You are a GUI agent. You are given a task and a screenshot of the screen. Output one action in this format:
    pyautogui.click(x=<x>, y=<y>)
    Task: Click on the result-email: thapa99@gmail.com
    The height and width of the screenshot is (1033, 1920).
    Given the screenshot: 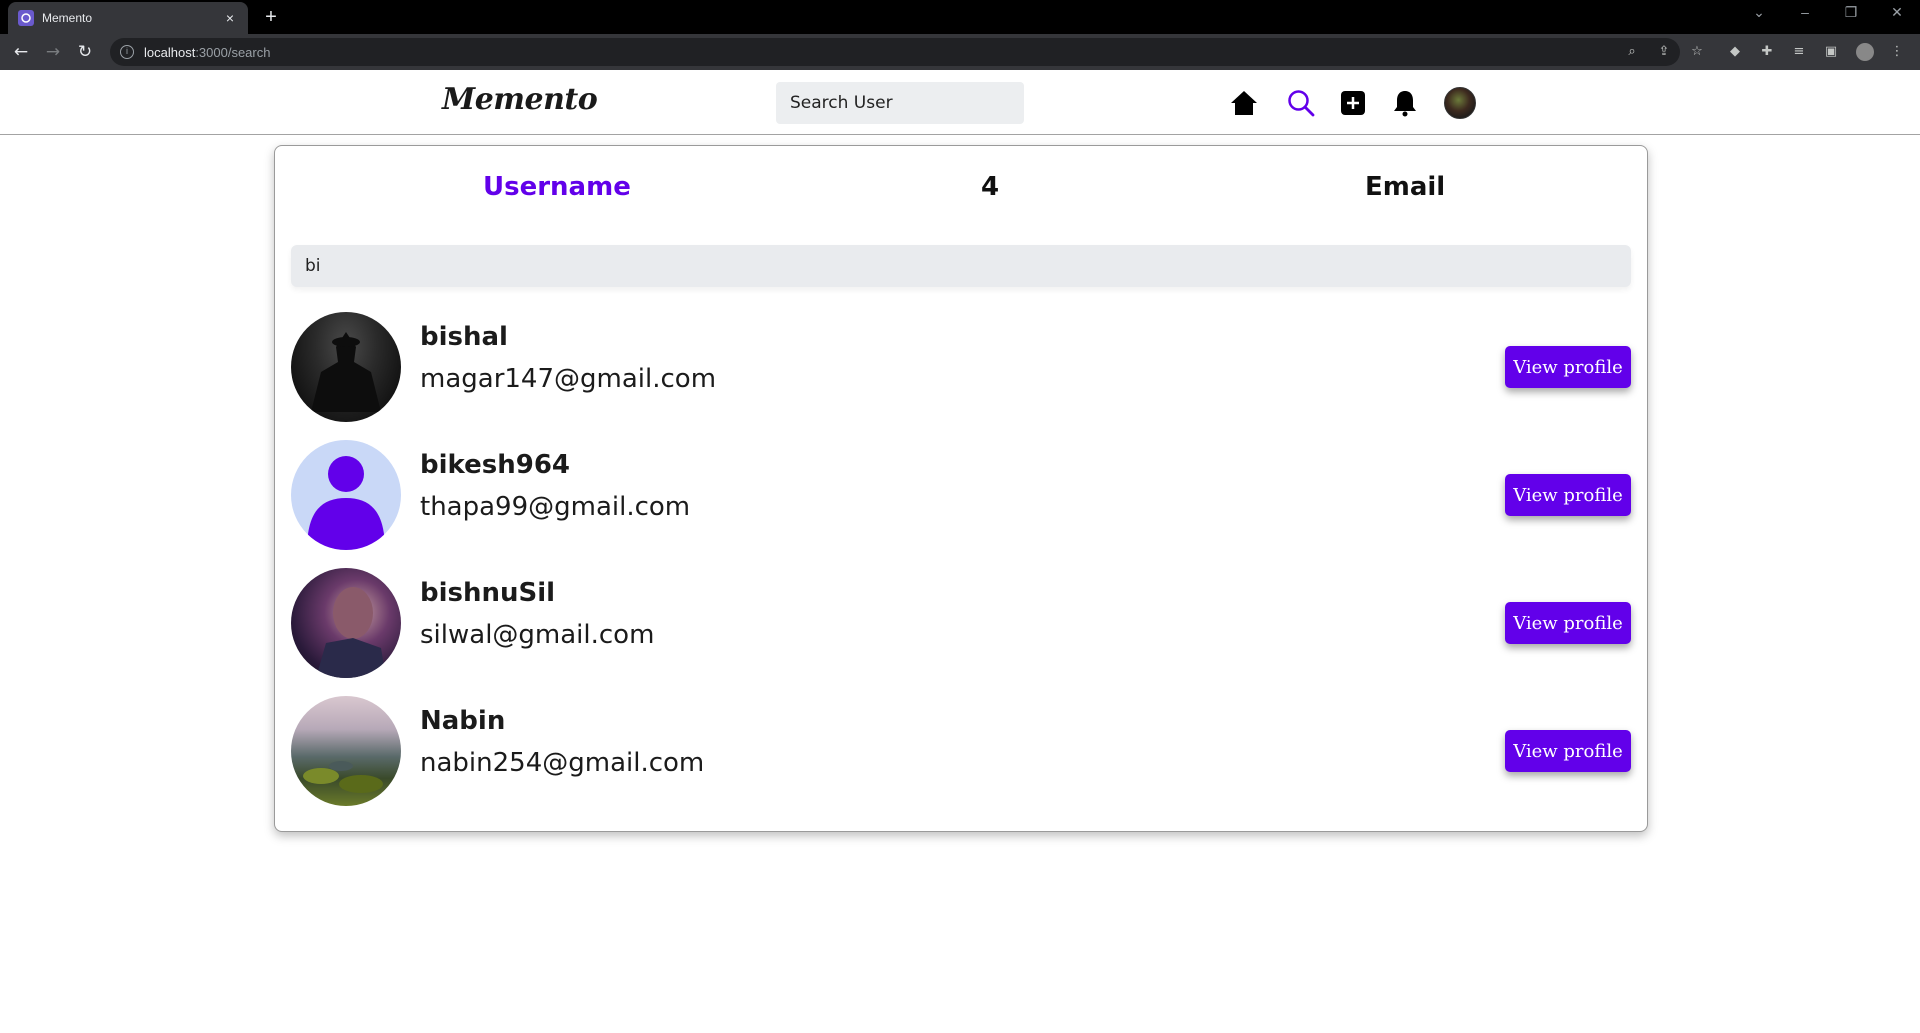 What is the action you would take?
    pyautogui.click(x=555, y=507)
    